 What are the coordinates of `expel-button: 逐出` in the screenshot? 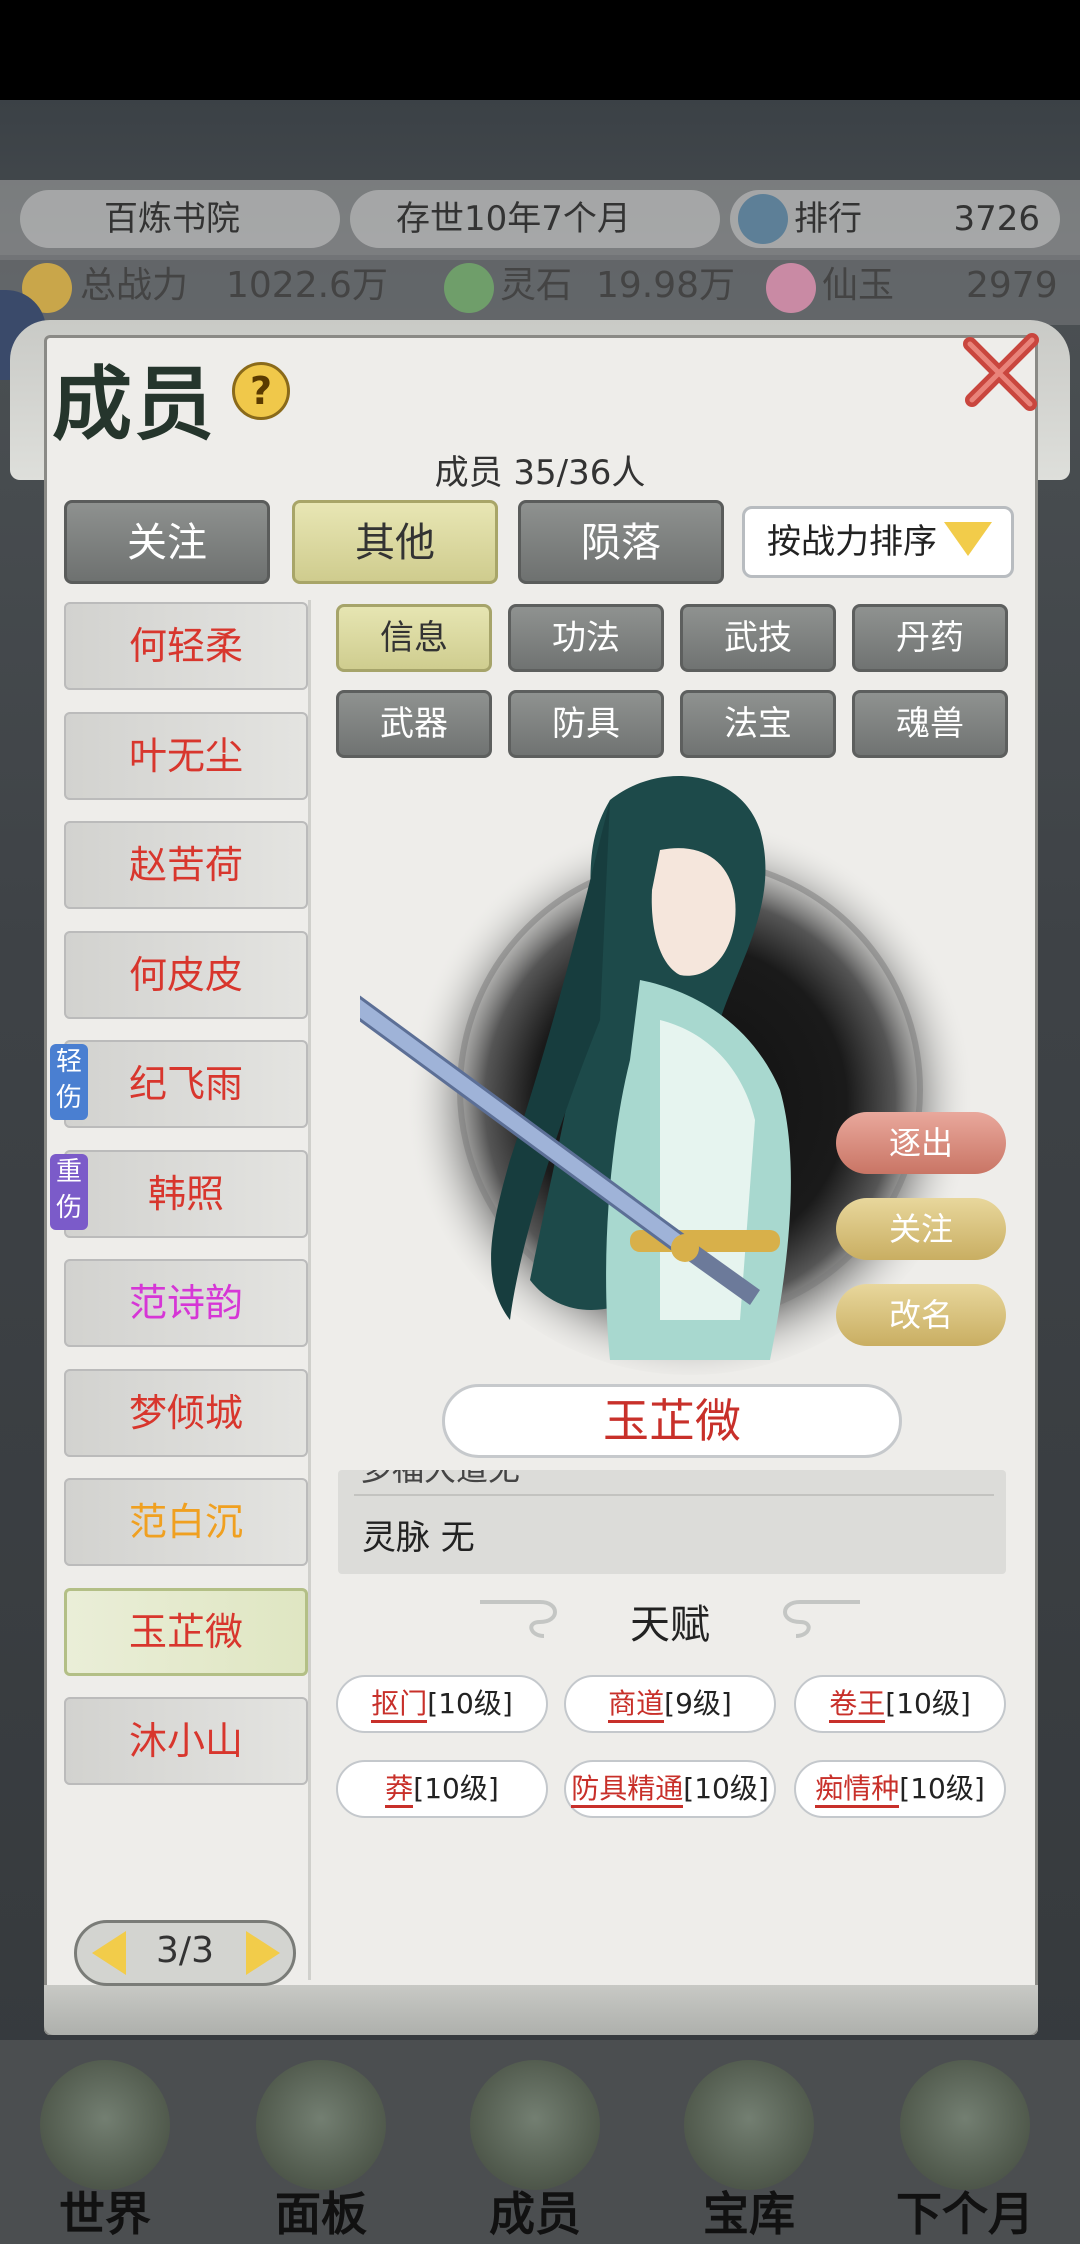 It's located at (921, 1143).